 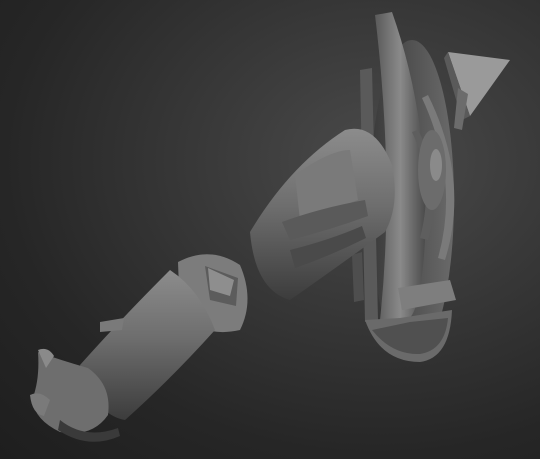 I want to click on triangle-fin, so click(x=477, y=91).